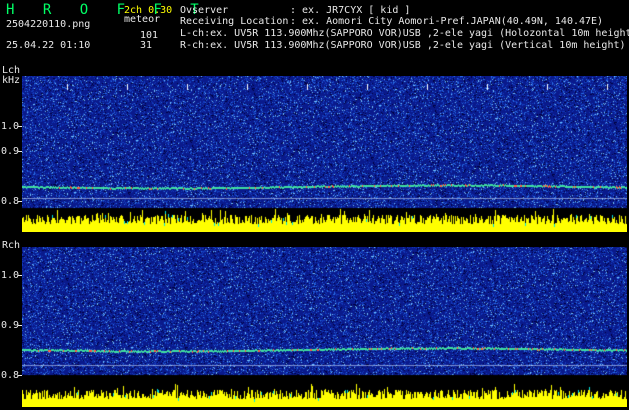 This screenshot has height=410, width=629. What do you see at coordinates (48, 24) in the screenshot?
I see `filename-label: 2504220110.png` at bounding box center [48, 24].